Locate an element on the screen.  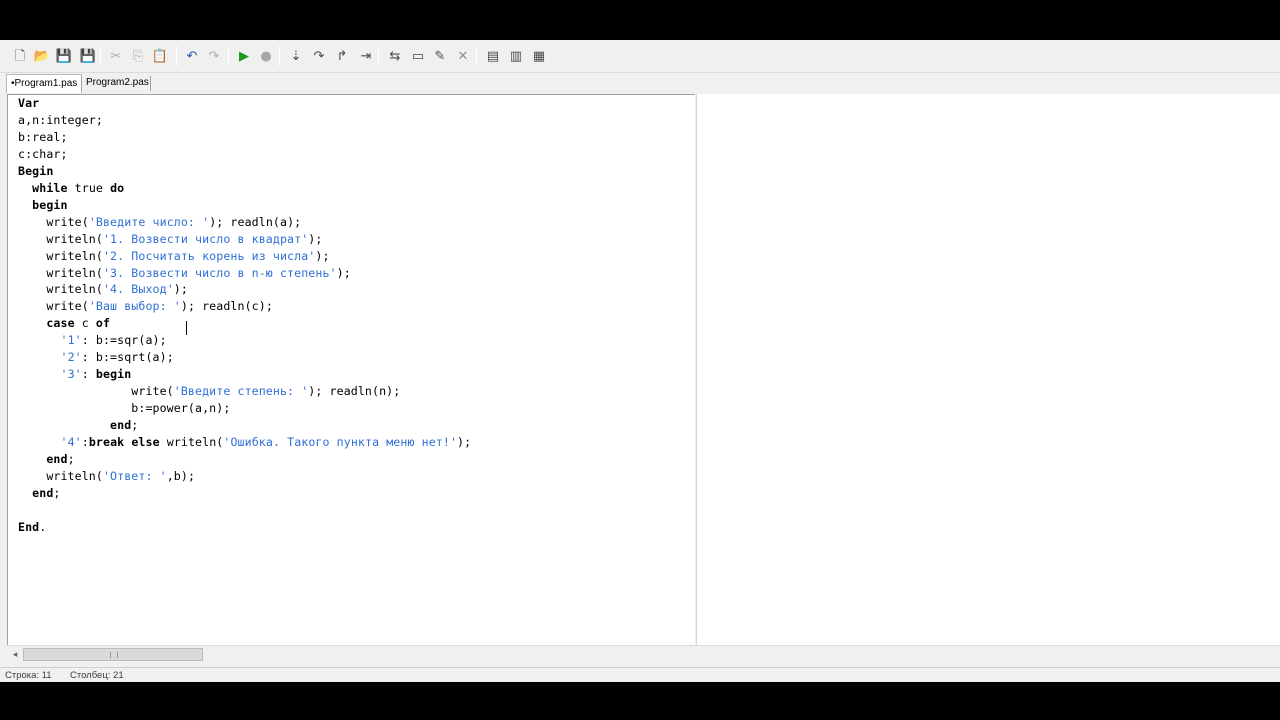
code-line: case c of is located at coordinates (64, 324).